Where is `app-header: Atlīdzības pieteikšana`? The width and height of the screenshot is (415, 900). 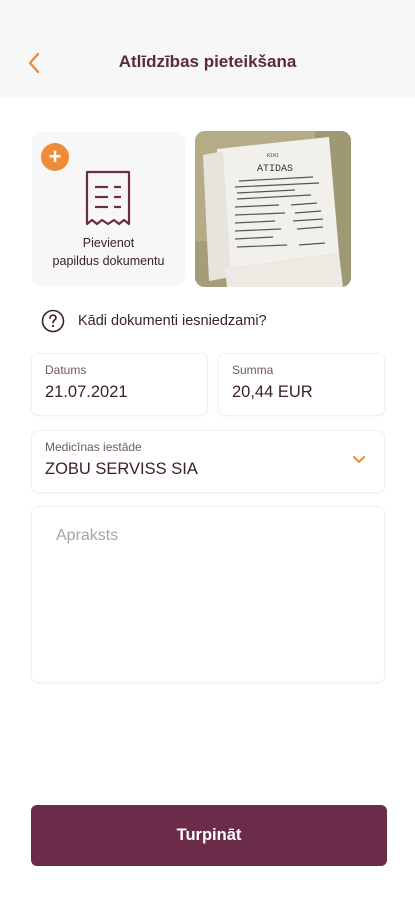
app-header: Atlīdzības pieteikšana is located at coordinates (207, 49).